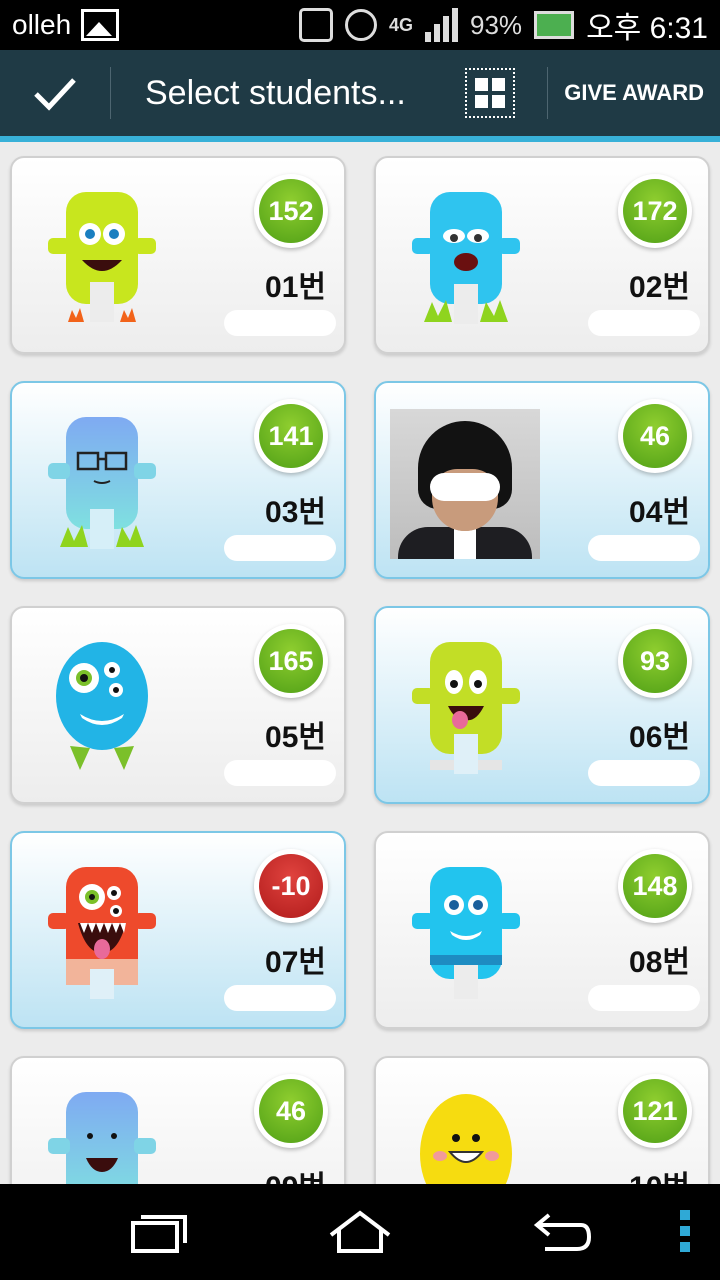  I want to click on student-number: 05번, so click(295, 737).